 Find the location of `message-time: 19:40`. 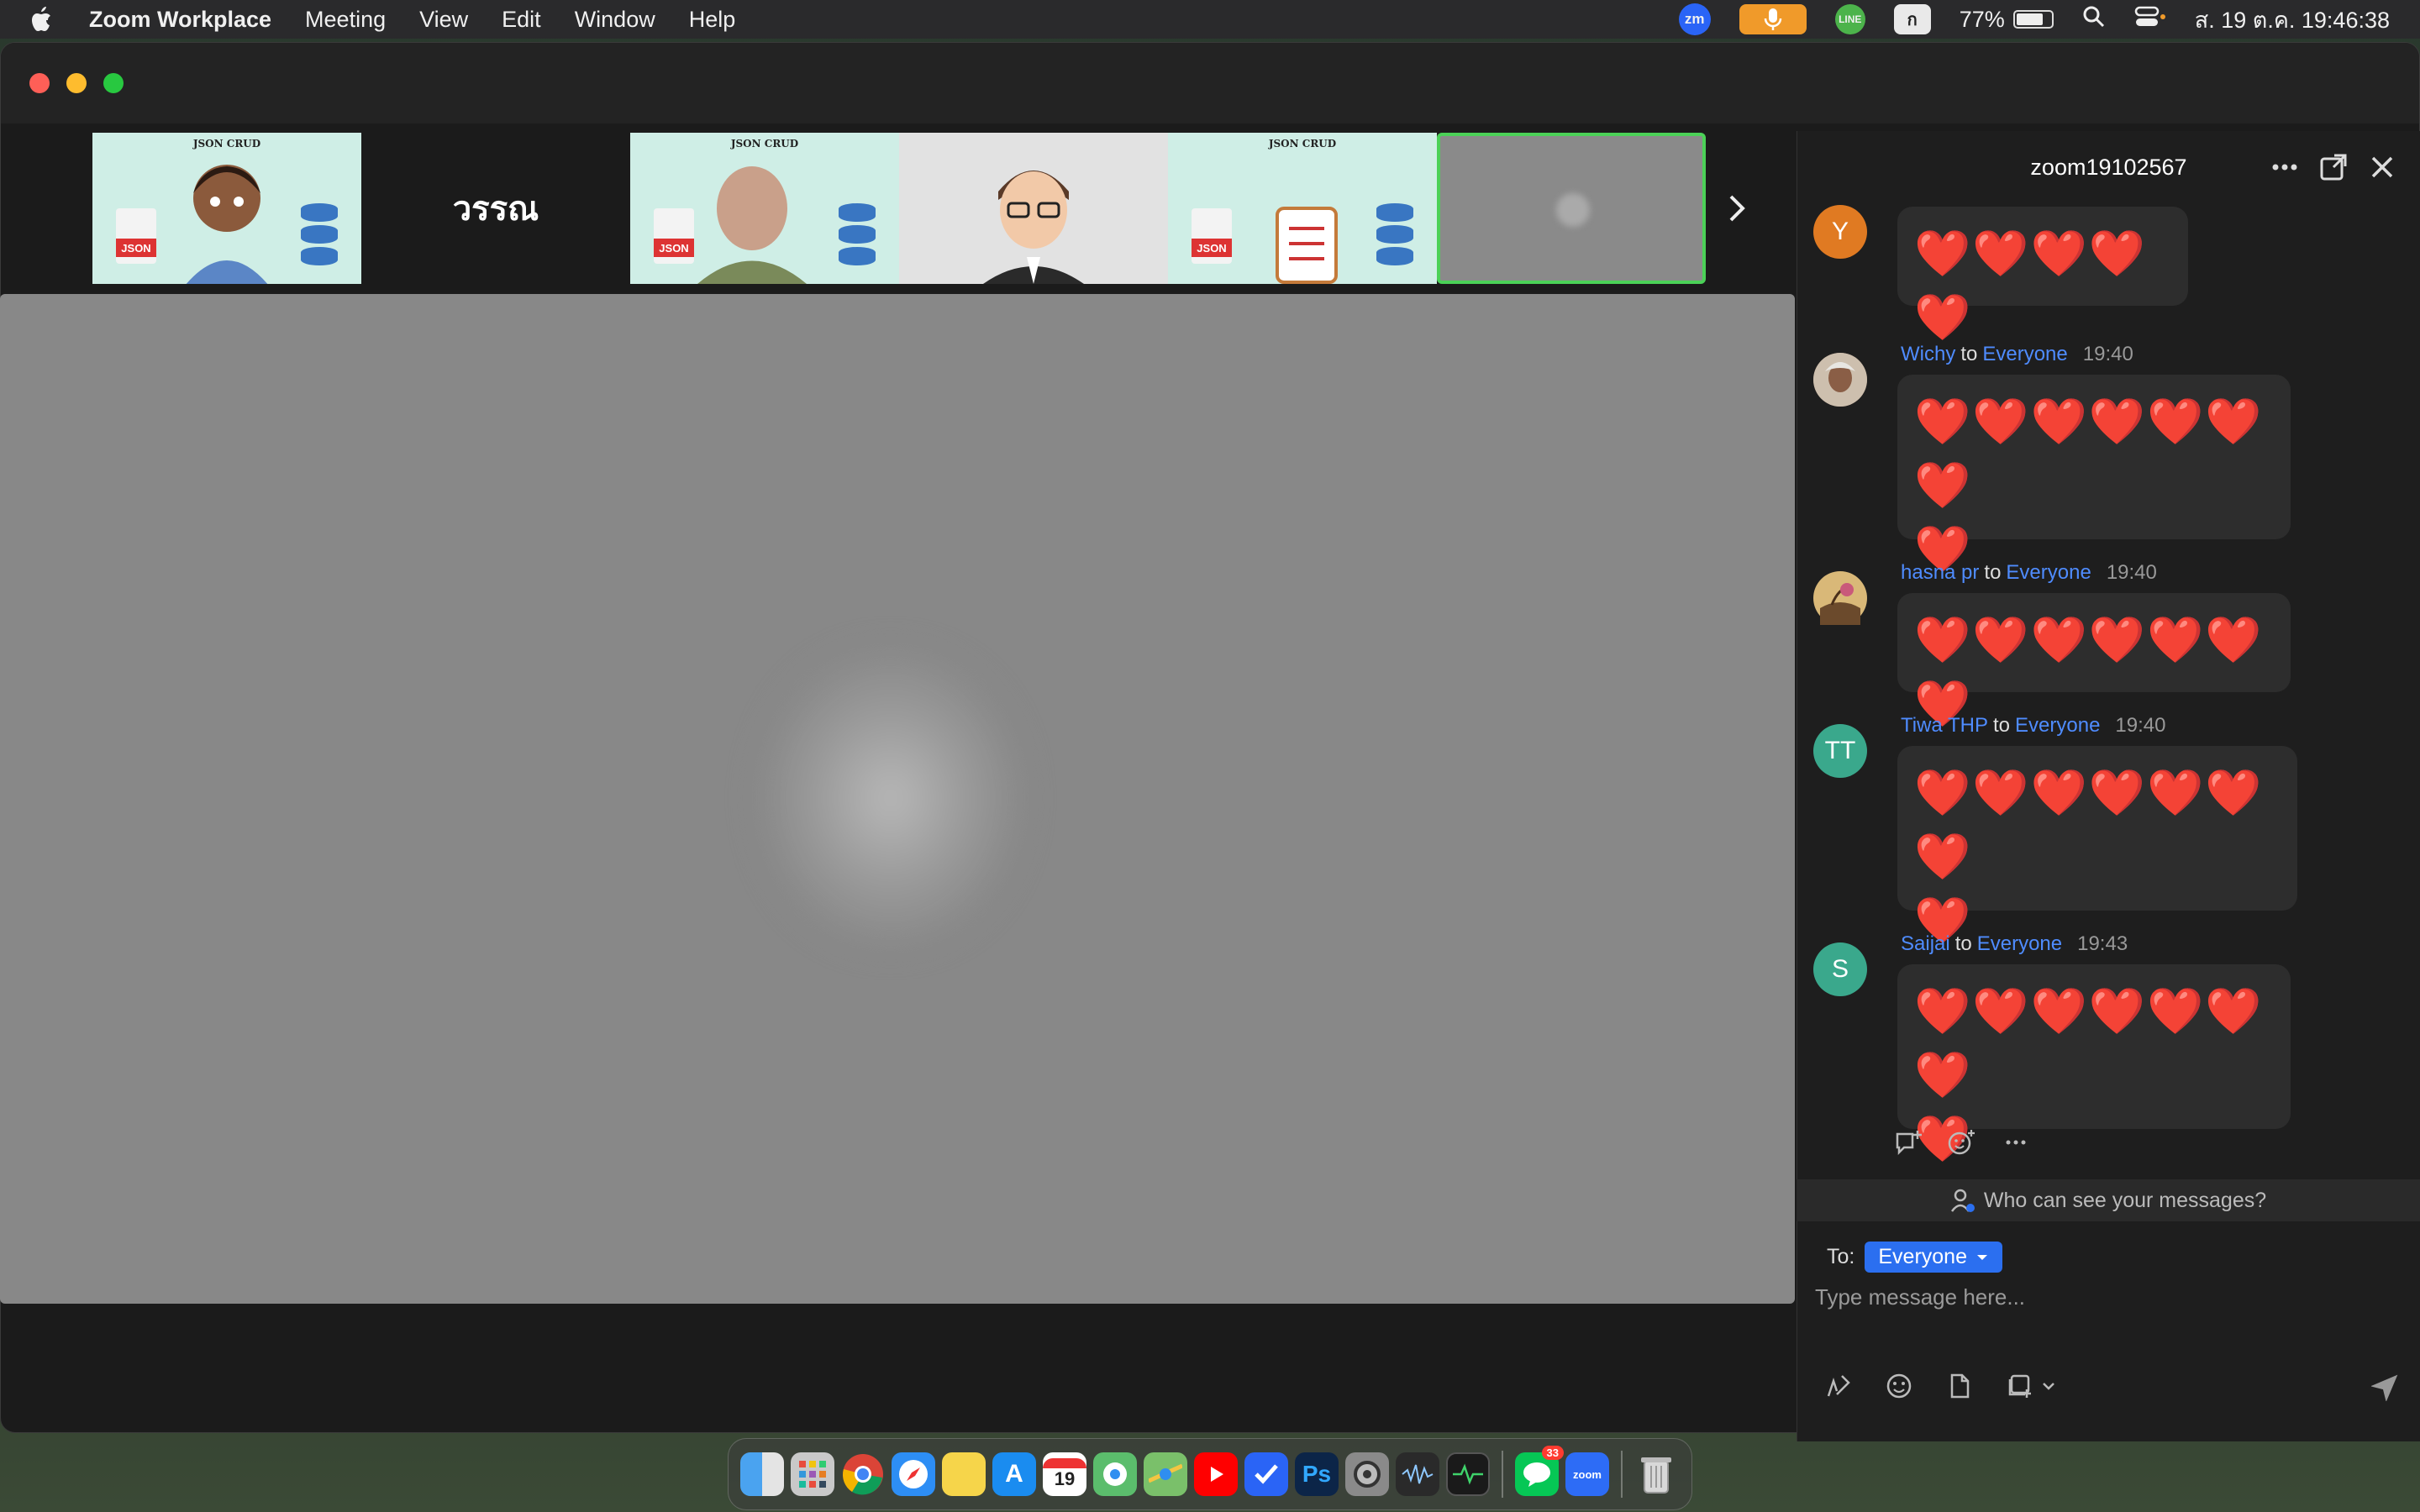

message-time: 19:40 is located at coordinates (2131, 572).